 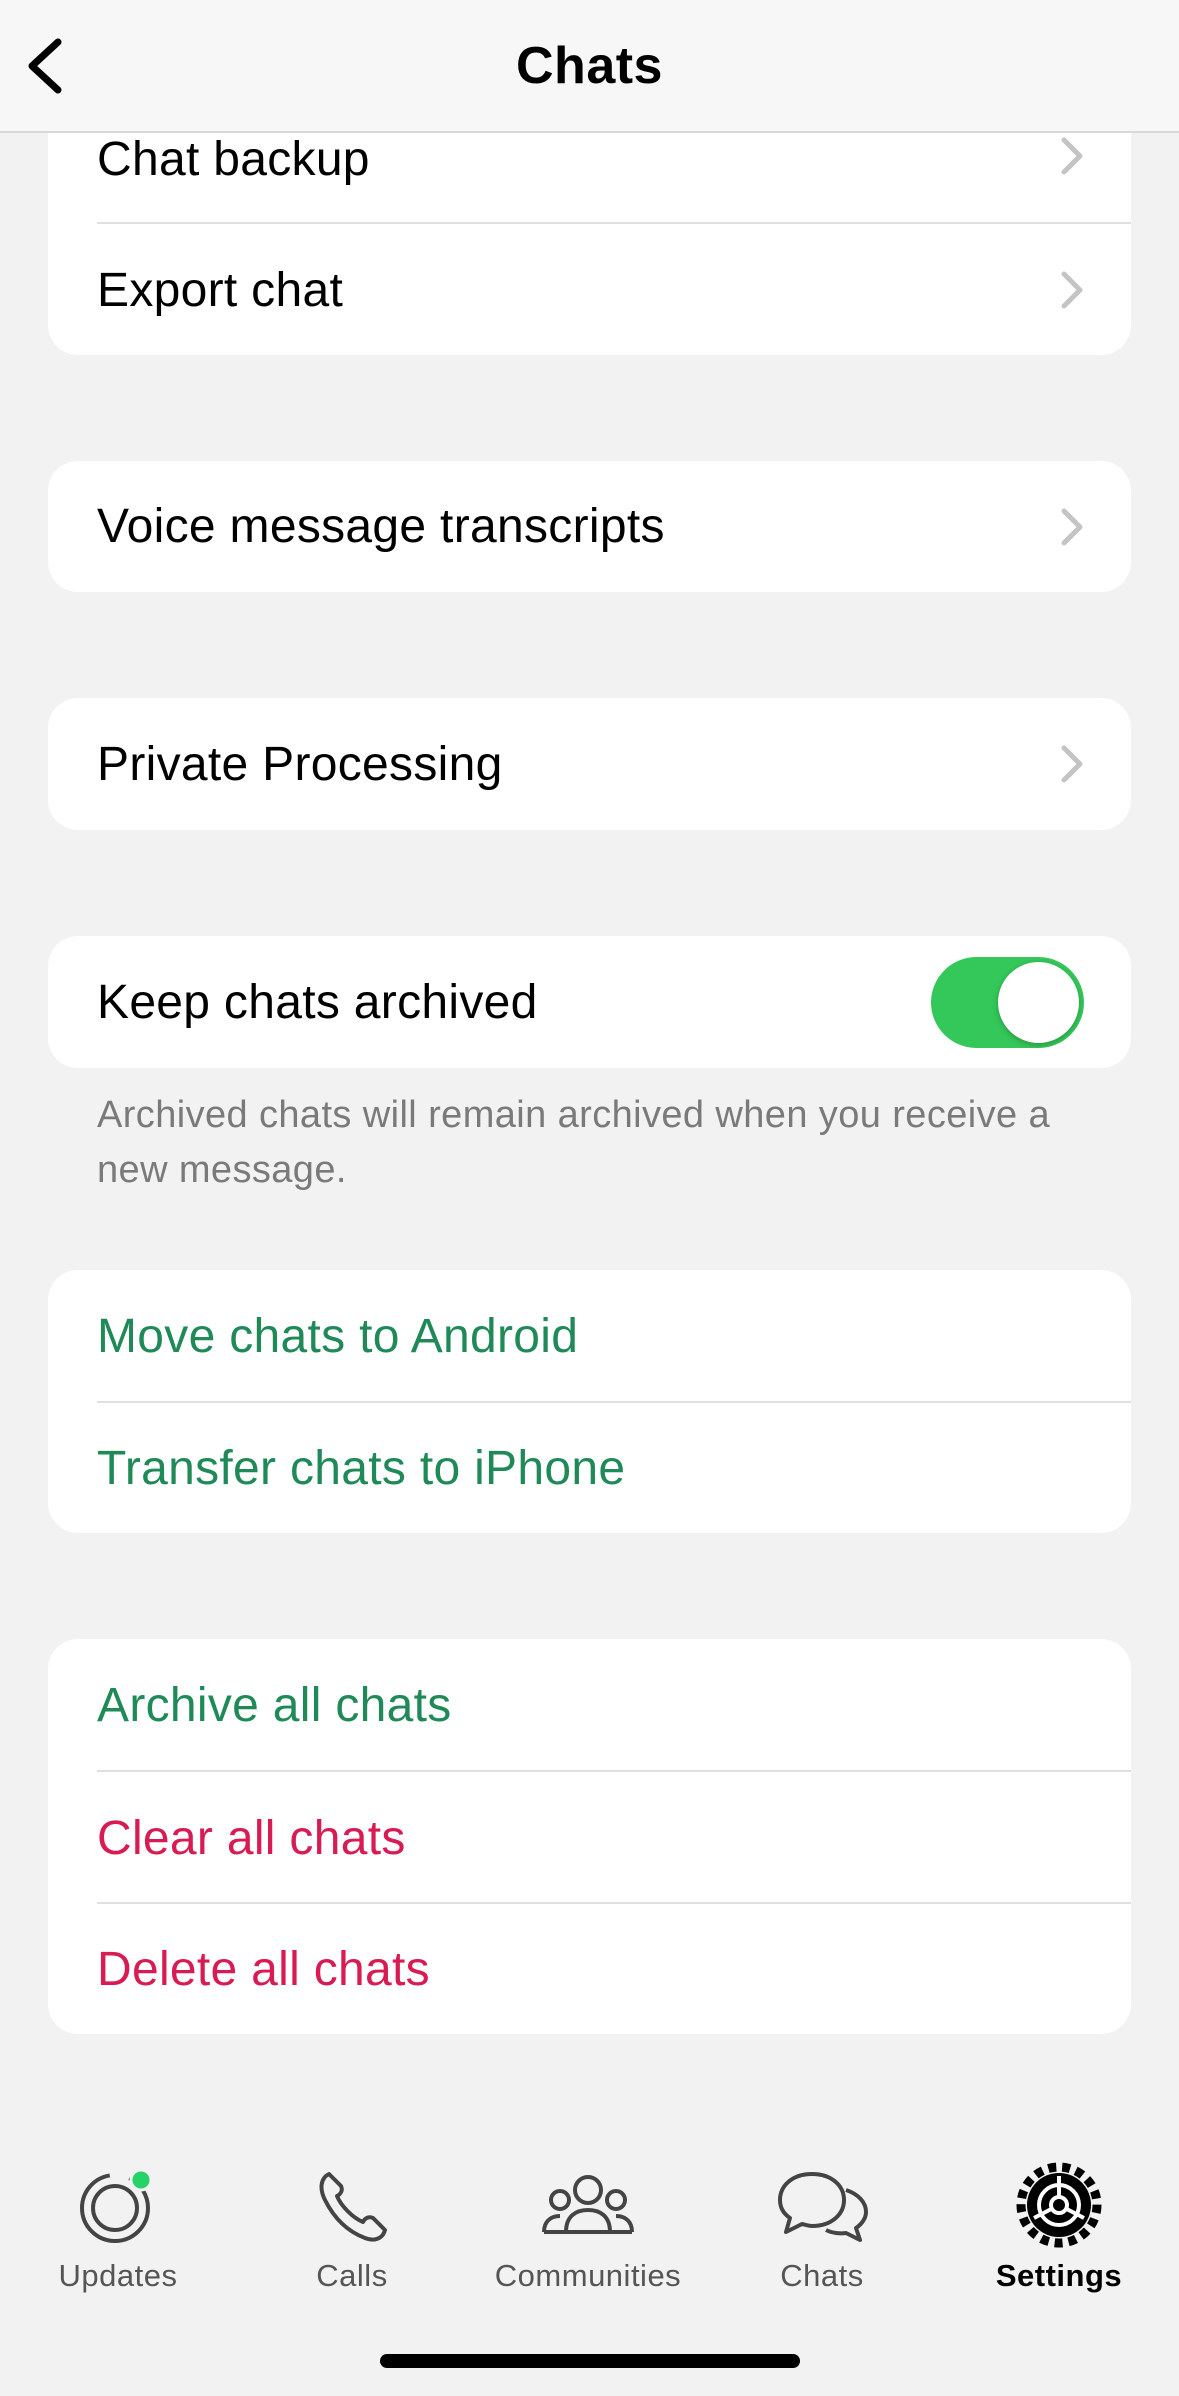 What do you see at coordinates (220, 290) in the screenshot?
I see `export-chat-label: Export chat` at bounding box center [220, 290].